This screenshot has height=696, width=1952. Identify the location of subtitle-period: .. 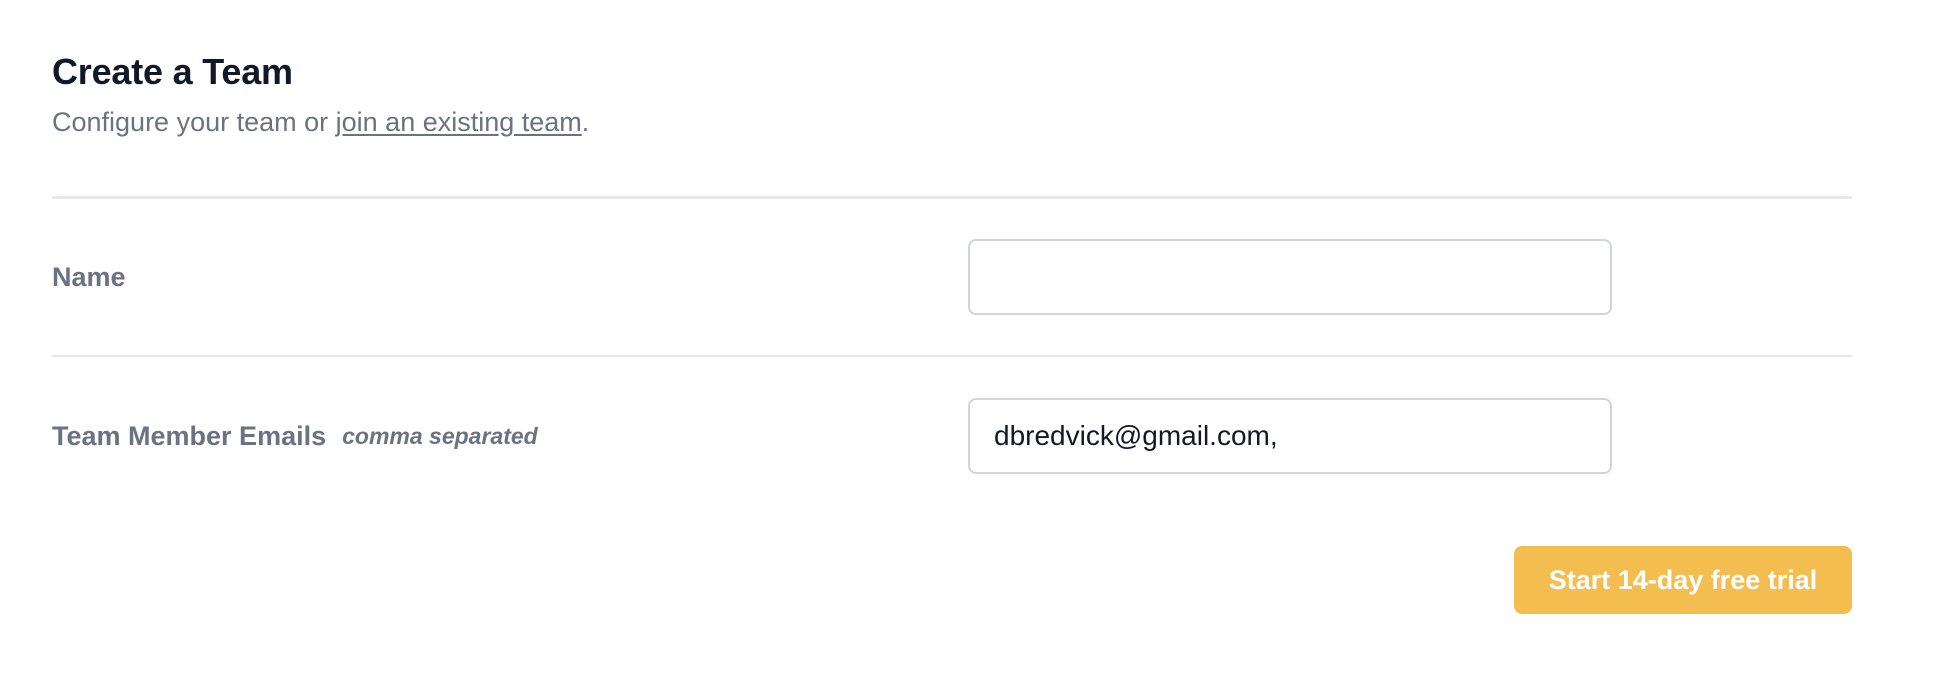
(585, 122).